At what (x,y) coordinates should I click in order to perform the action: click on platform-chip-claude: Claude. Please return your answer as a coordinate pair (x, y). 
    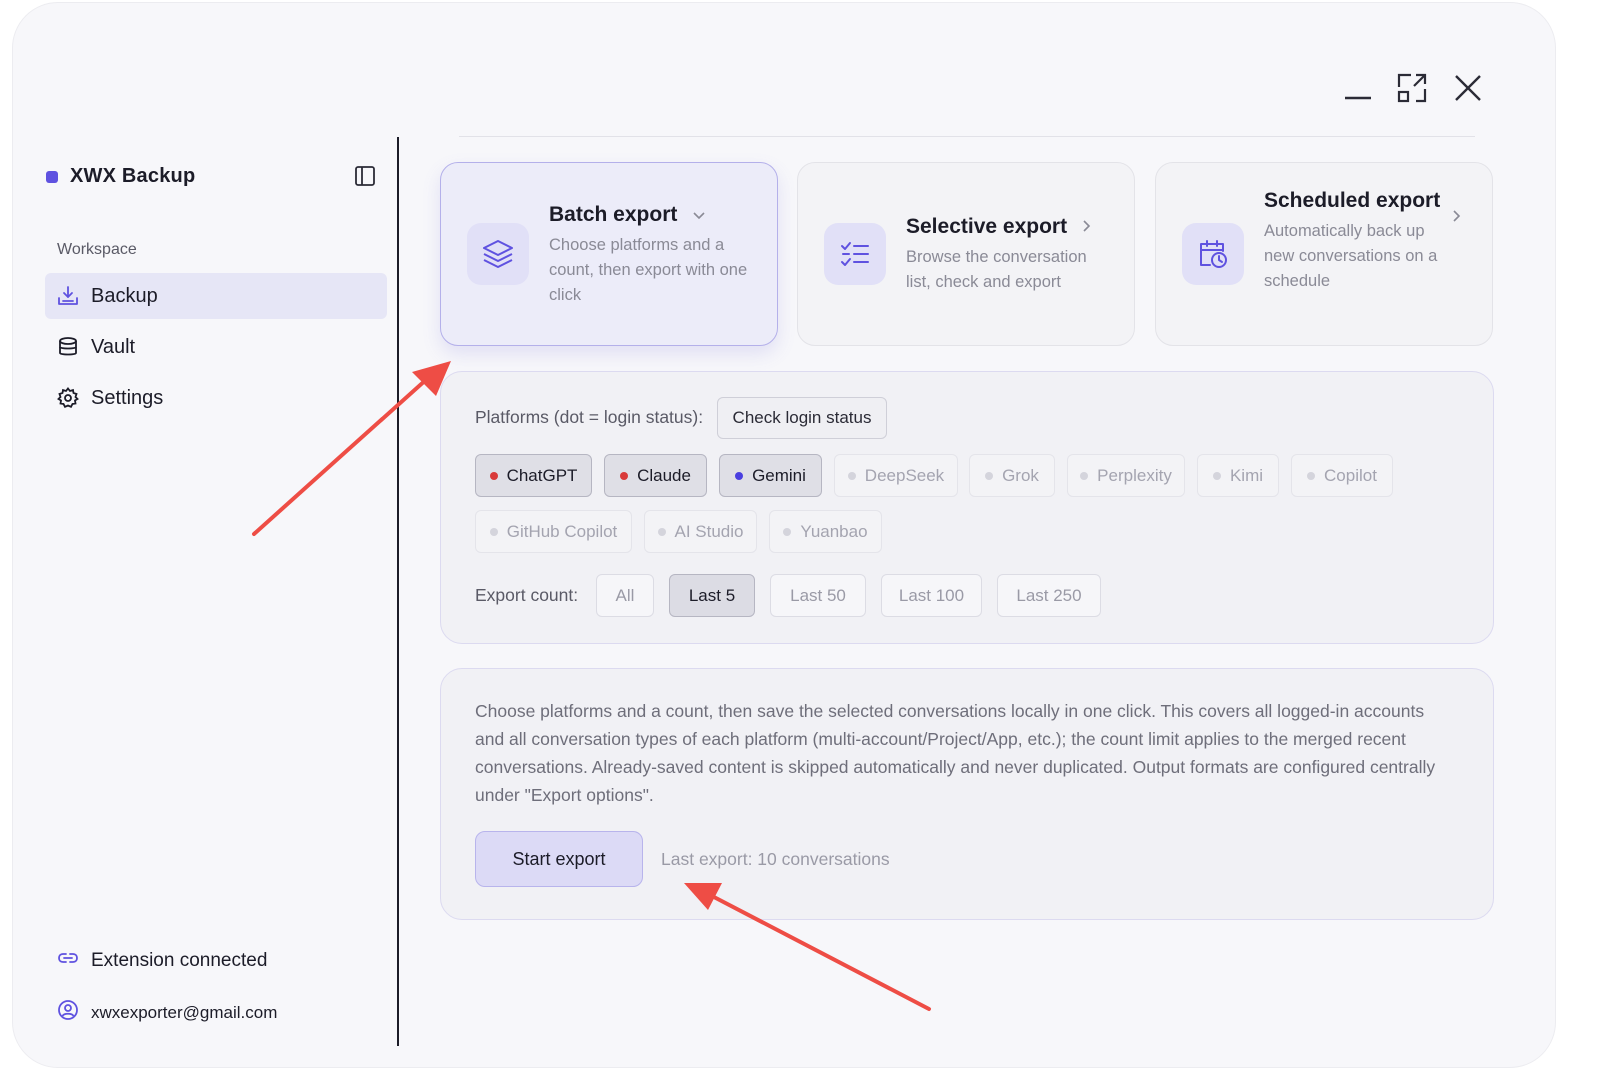
    Looking at the image, I should click on (655, 475).